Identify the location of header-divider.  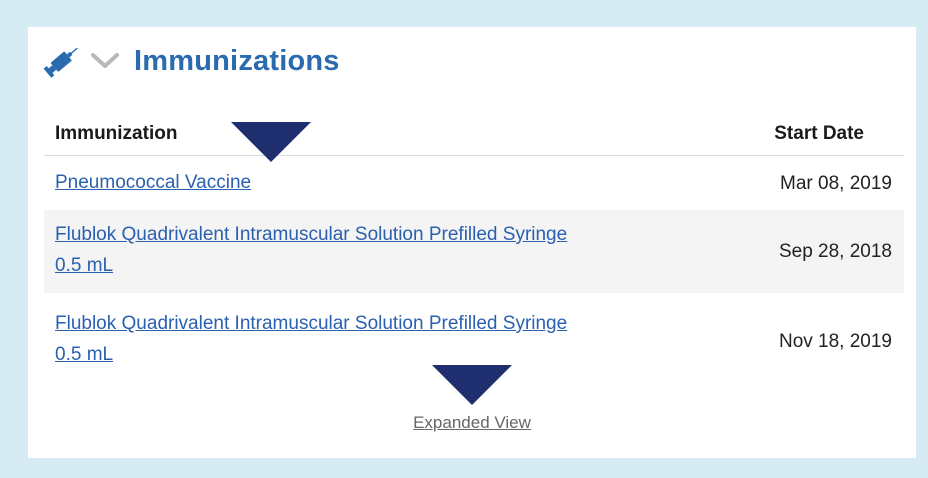
(474, 155).